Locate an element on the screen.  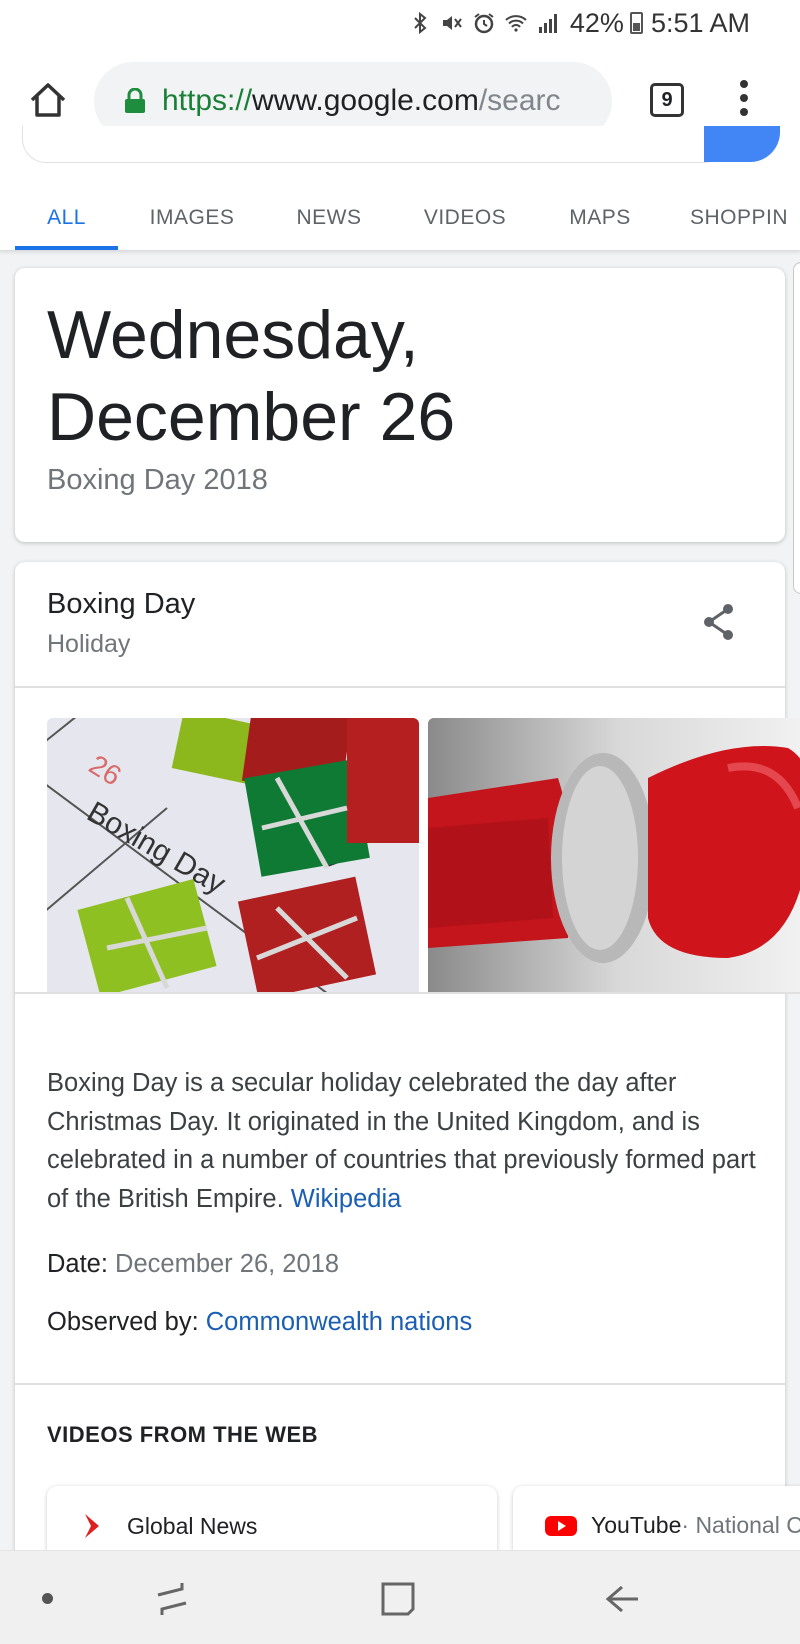
tab-images: IMAGES is located at coordinates (192, 218).